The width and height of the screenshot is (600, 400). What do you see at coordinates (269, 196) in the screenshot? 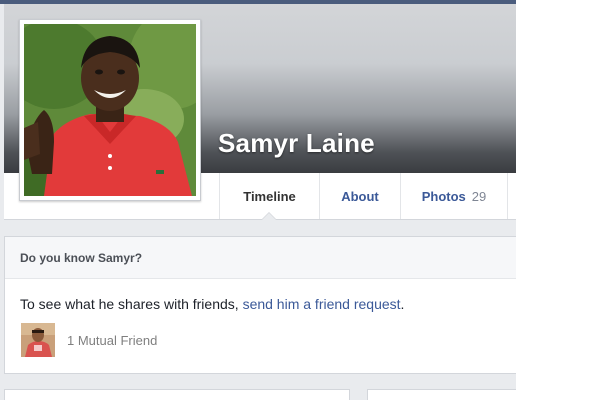
I see `tab-timeline-label: Timeline` at bounding box center [269, 196].